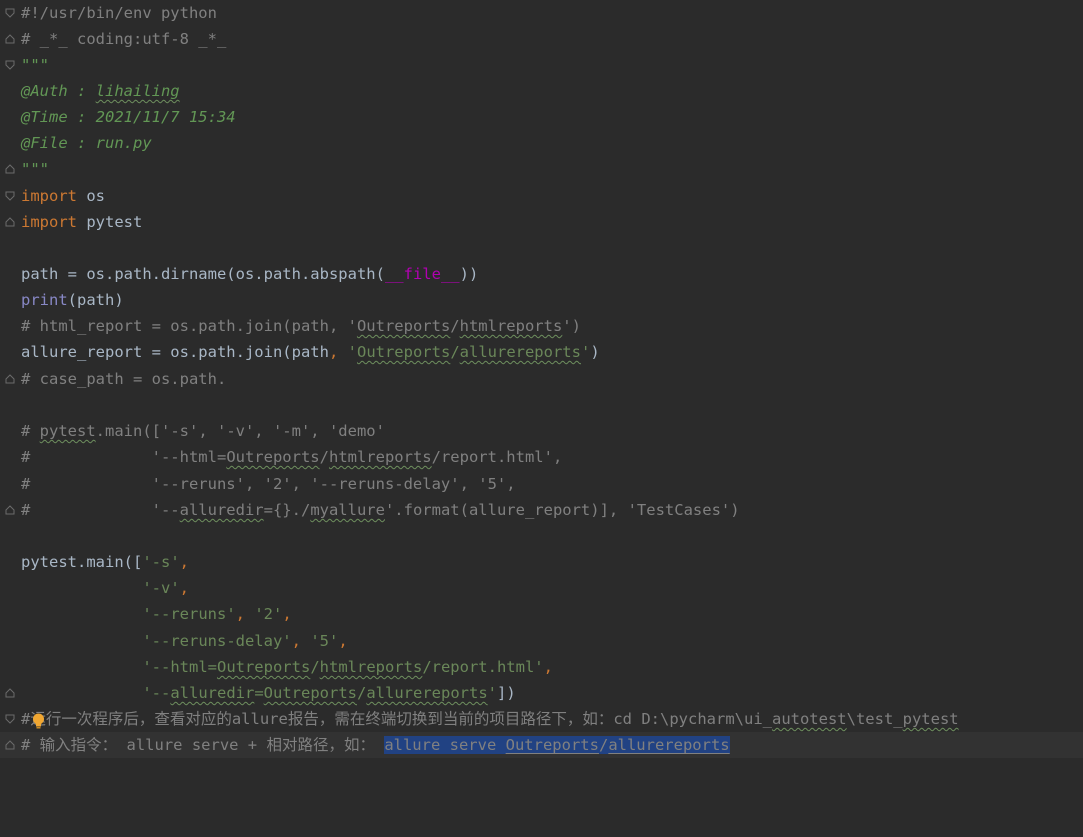 Image resolution: width=1083 pixels, height=837 pixels. I want to click on docstring-close: """, so click(35, 169).